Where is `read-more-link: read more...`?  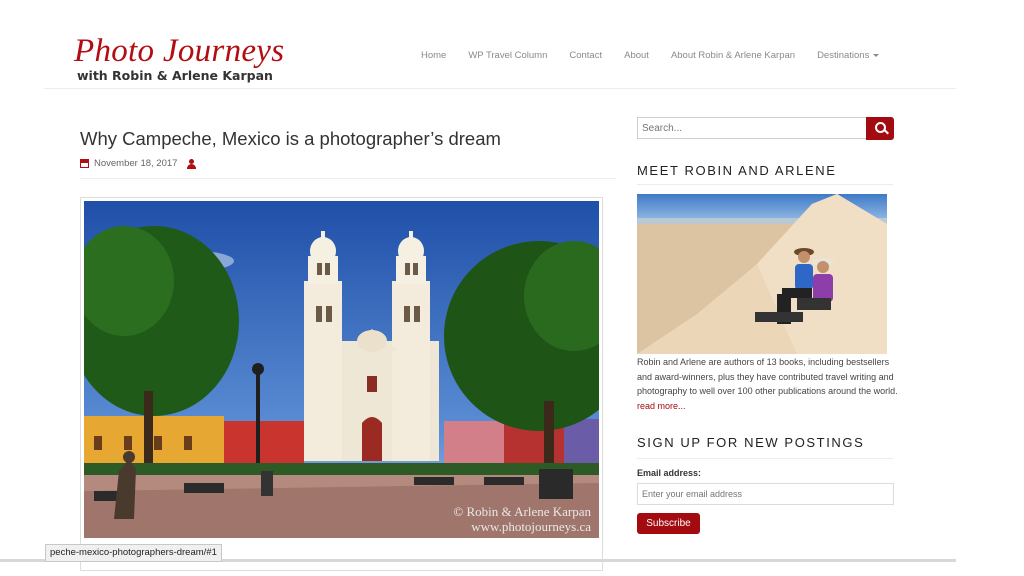 read-more-link: read more... is located at coordinates (661, 406).